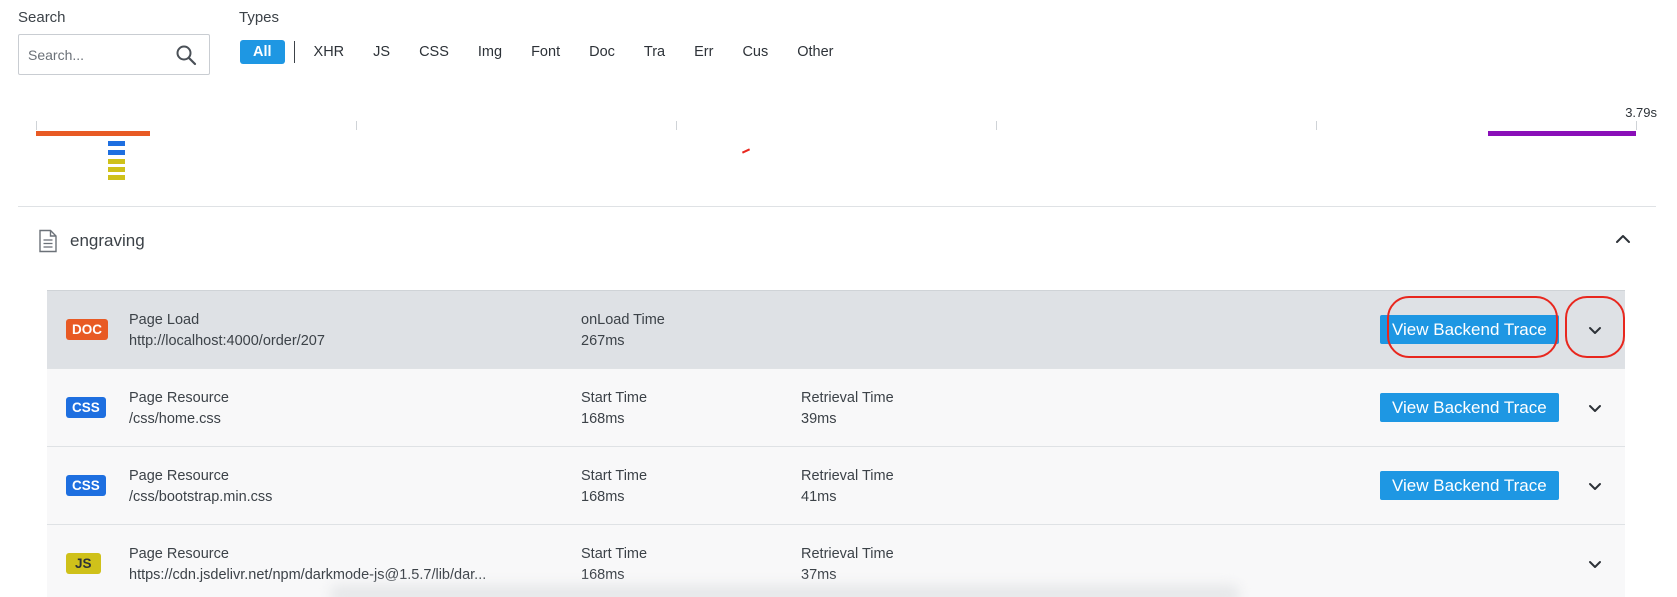 The width and height of the screenshot is (1677, 597). What do you see at coordinates (294, 52) in the screenshot?
I see `type-filter-divider` at bounding box center [294, 52].